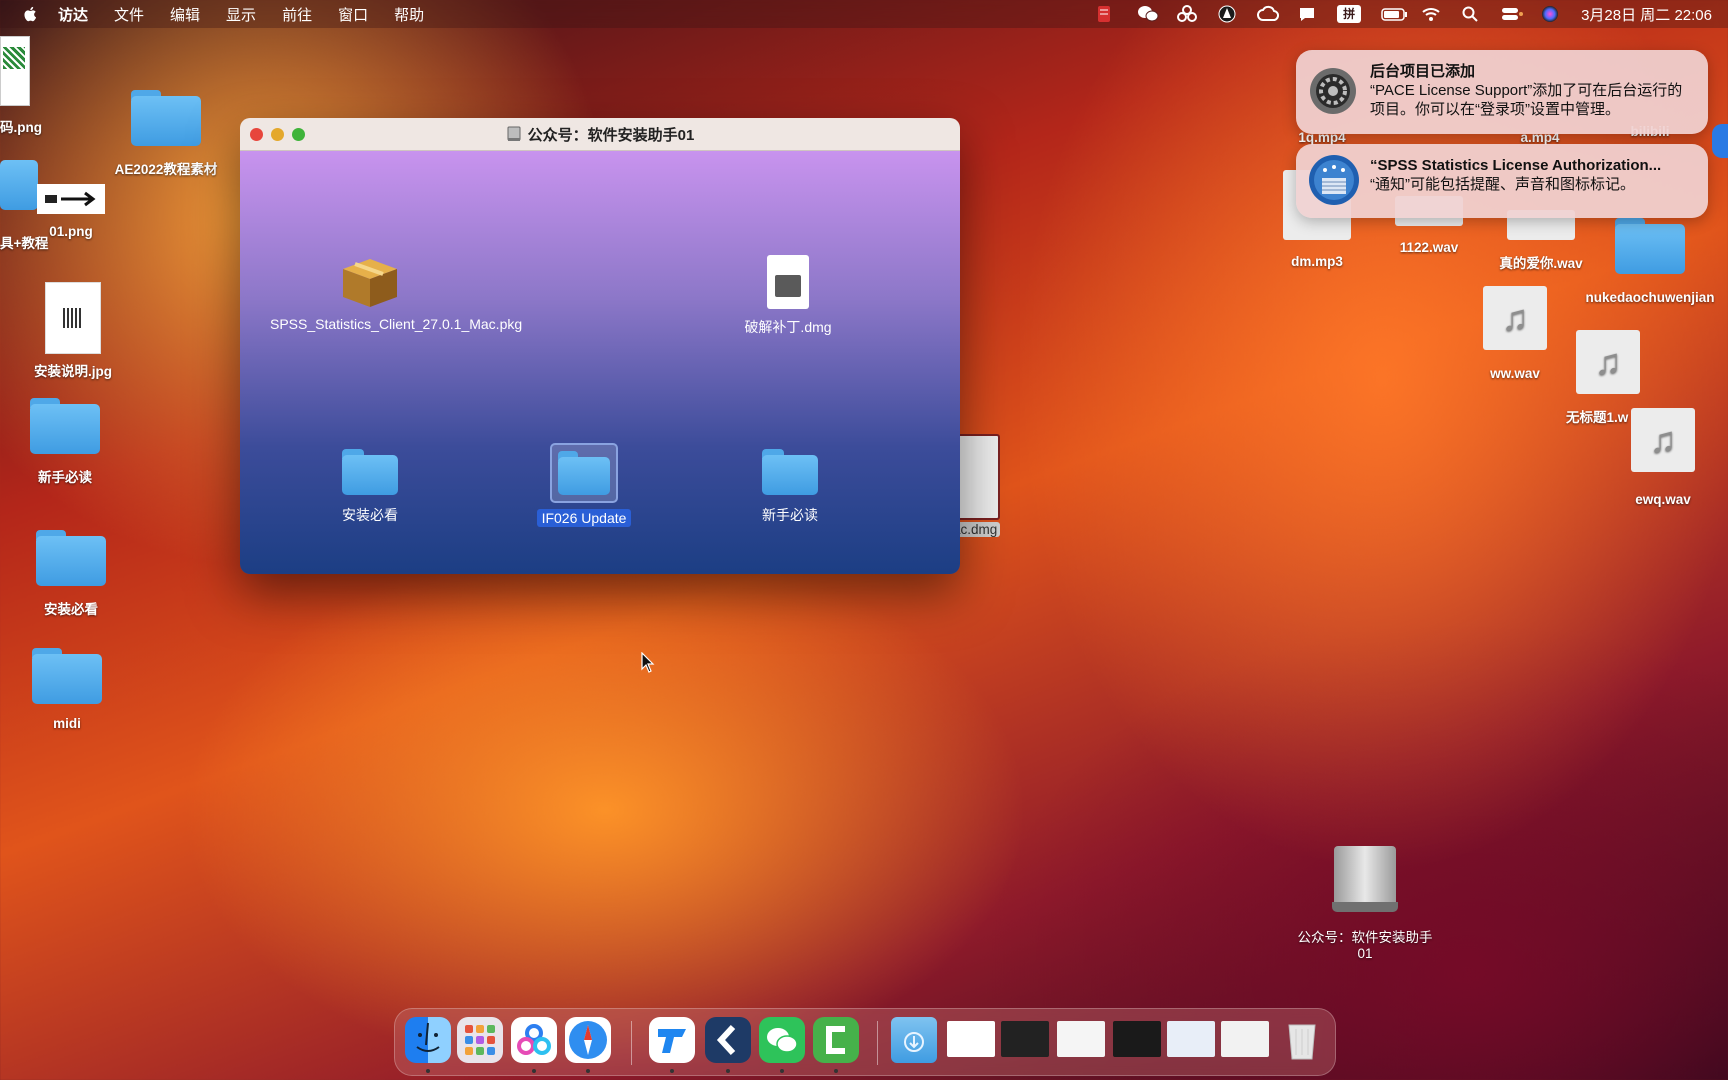 This screenshot has height=1080, width=1728. I want to click on notification-status-icon, so click(1307, 14).